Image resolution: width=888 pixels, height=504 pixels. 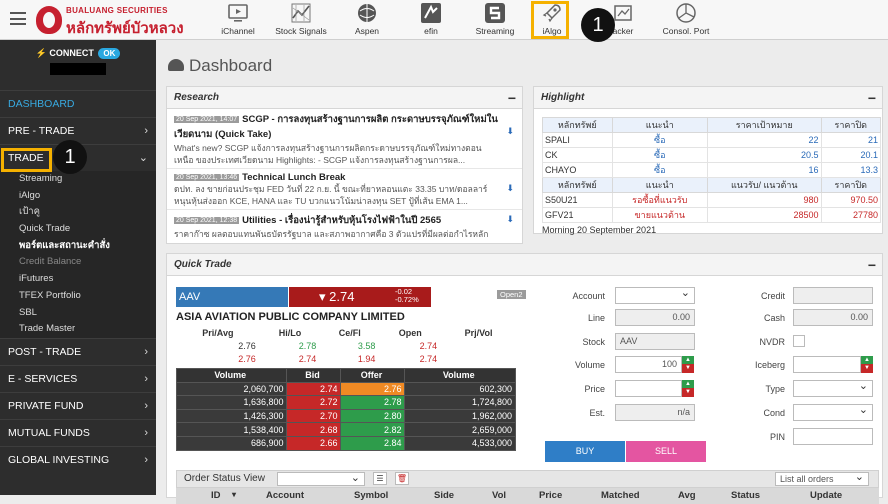 What do you see at coordinates (345, 402) in the screenshot?
I see `table-row: 1,636,800 2.72 2.78 1,724,800` at bounding box center [345, 402].